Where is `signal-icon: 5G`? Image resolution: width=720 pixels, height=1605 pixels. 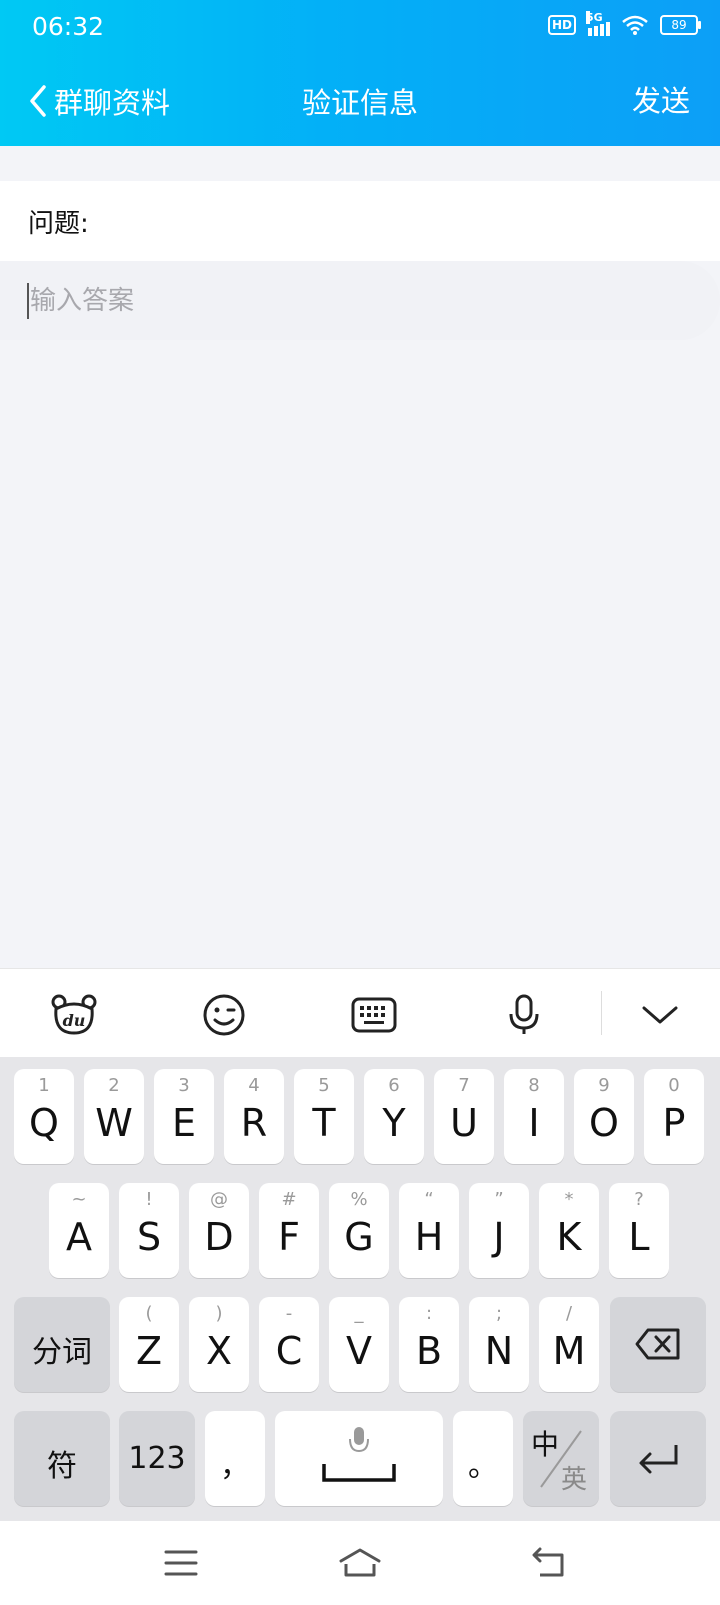
signal-icon: 5G is located at coordinates (598, 23).